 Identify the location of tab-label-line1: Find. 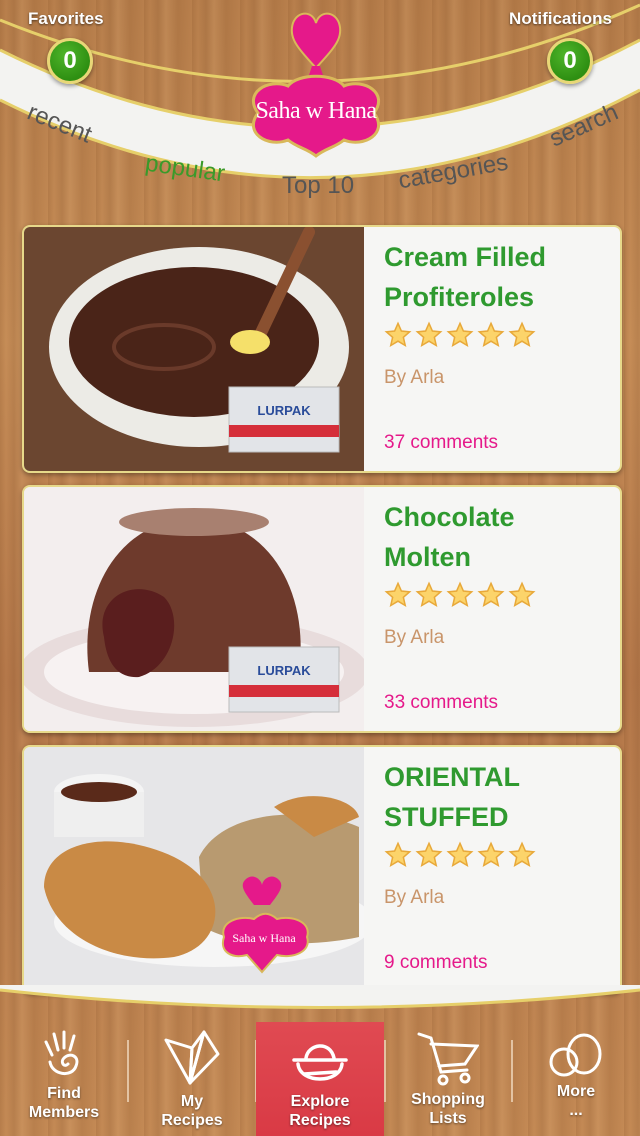
(64, 1093).